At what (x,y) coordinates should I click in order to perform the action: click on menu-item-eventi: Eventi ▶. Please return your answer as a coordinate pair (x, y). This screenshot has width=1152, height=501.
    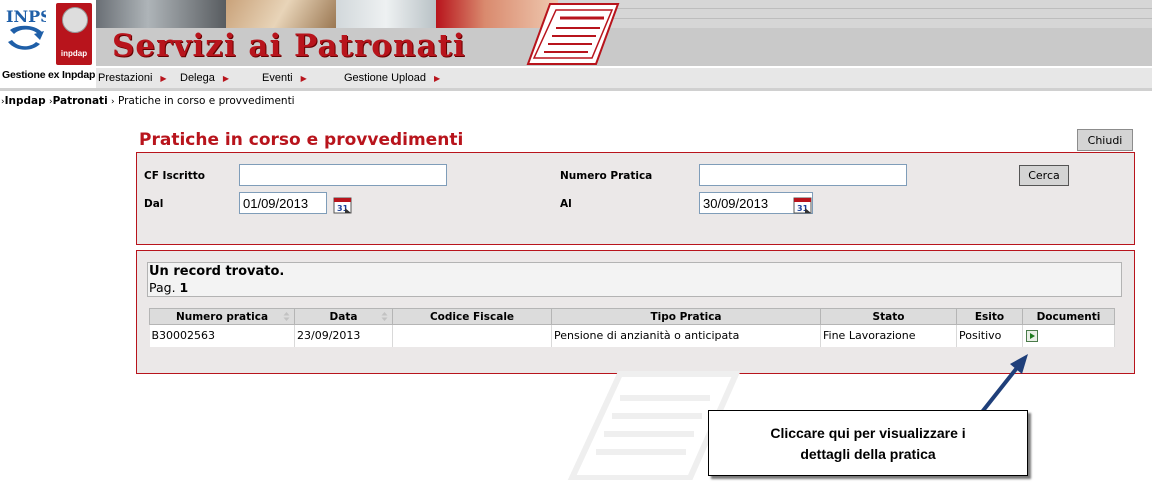
    Looking at the image, I should click on (284, 78).